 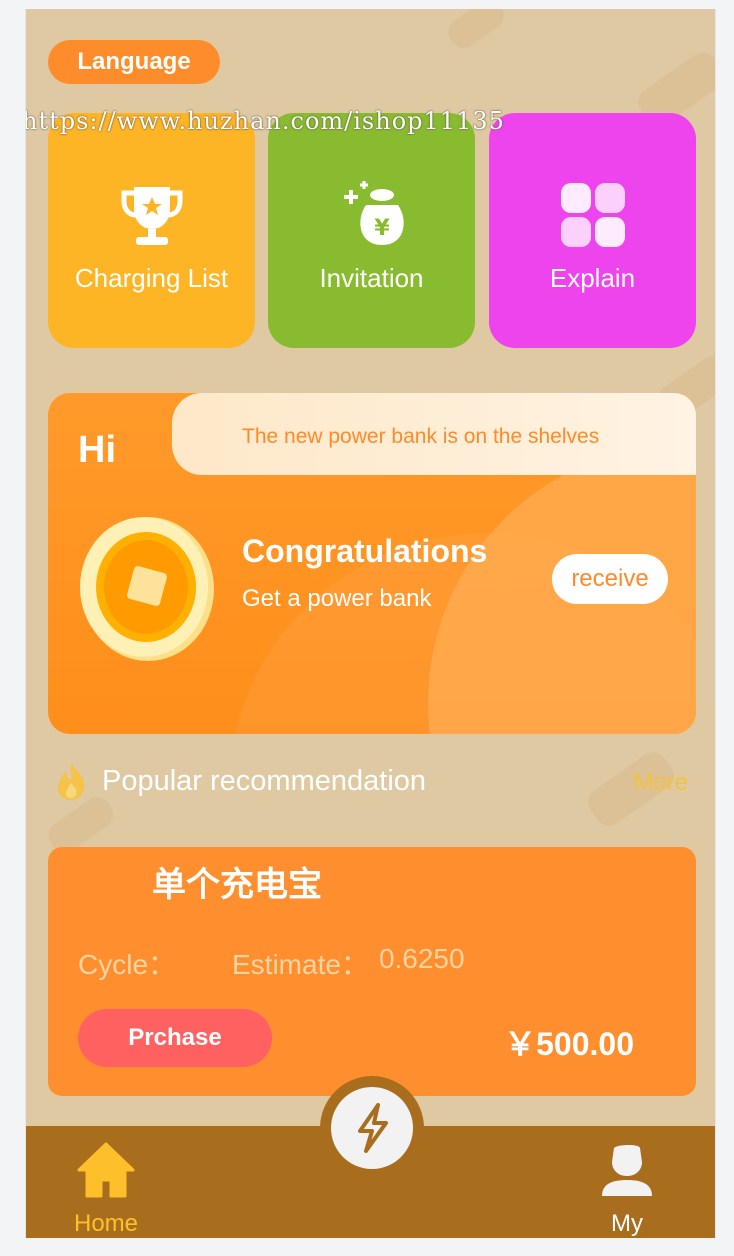 What do you see at coordinates (97, 450) in the screenshot?
I see `greeting: Hi` at bounding box center [97, 450].